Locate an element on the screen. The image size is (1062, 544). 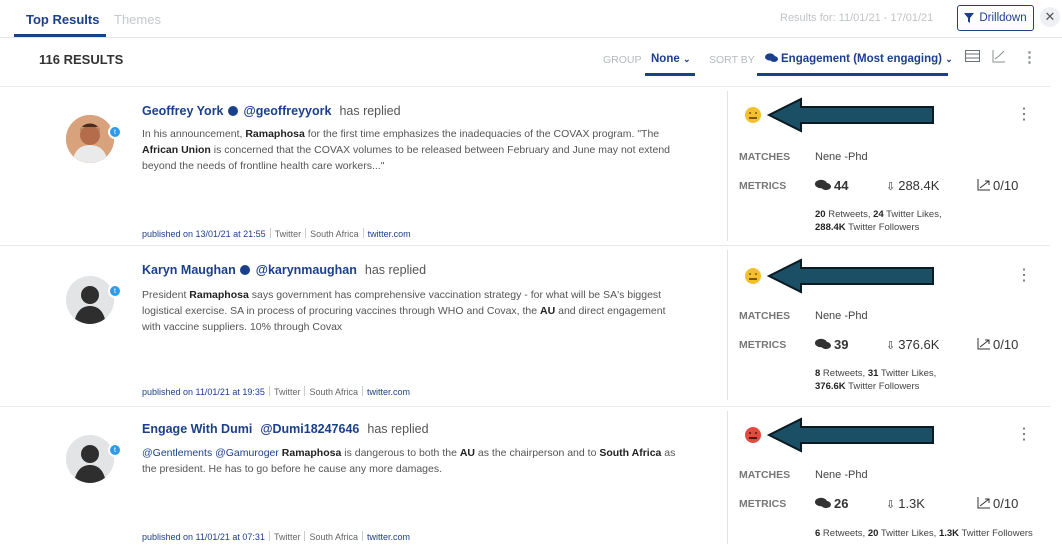
highlighted-term: South Africa is located at coordinates (630, 453).